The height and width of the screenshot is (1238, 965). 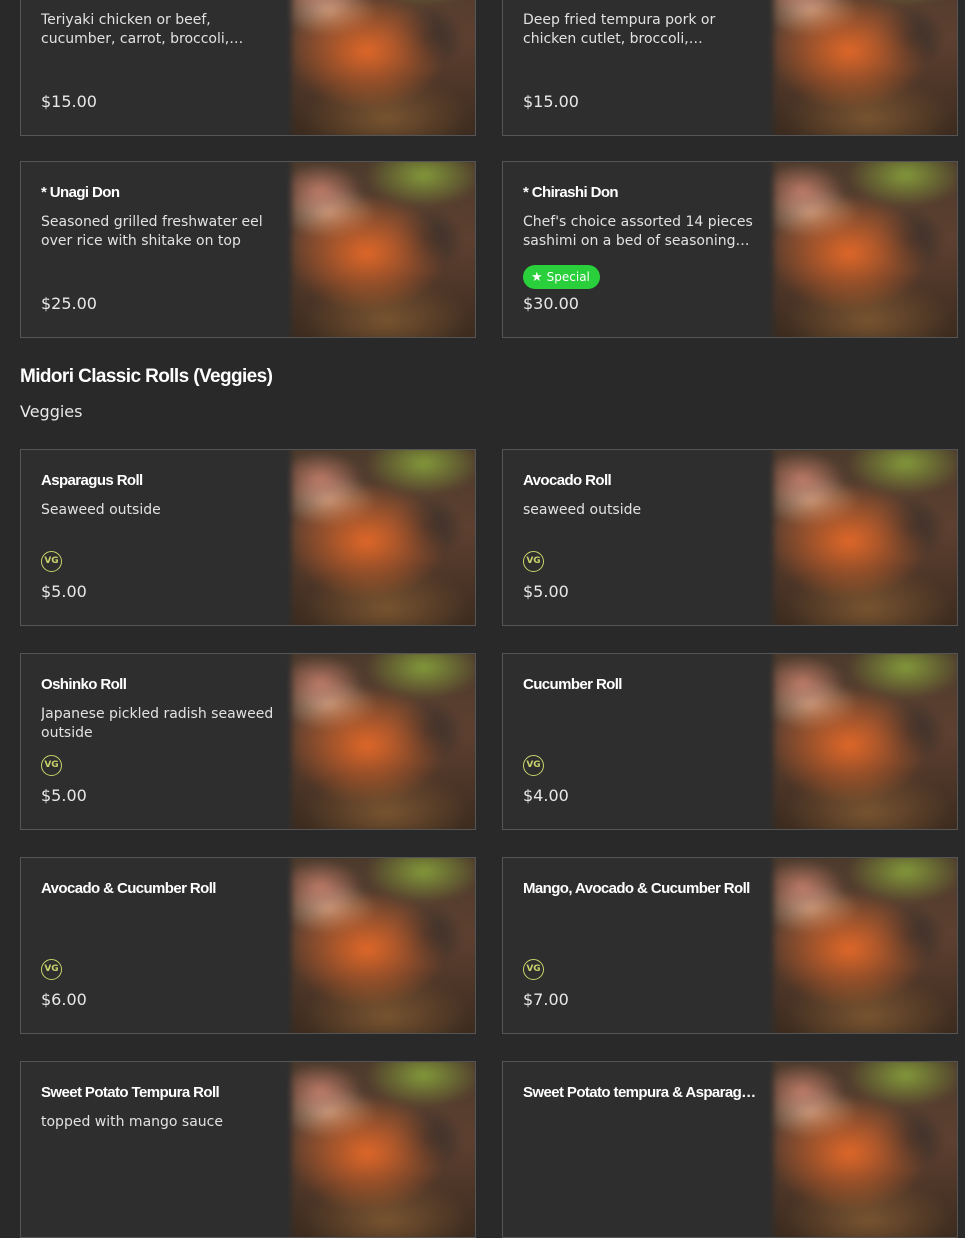 What do you see at coordinates (128, 888) in the screenshot?
I see `item-name: Avocado & Cucumber Roll` at bounding box center [128, 888].